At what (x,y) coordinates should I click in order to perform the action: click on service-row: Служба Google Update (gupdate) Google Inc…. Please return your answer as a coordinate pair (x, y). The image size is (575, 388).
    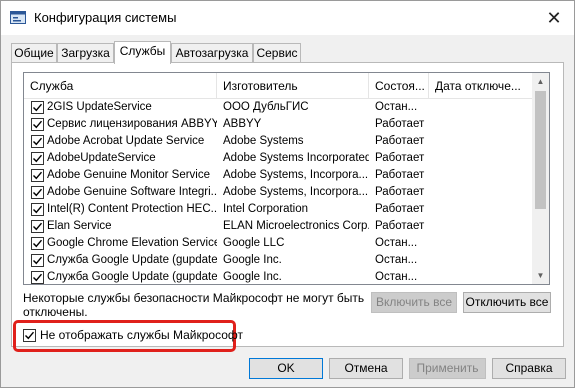
    Looking at the image, I should click on (279, 260).